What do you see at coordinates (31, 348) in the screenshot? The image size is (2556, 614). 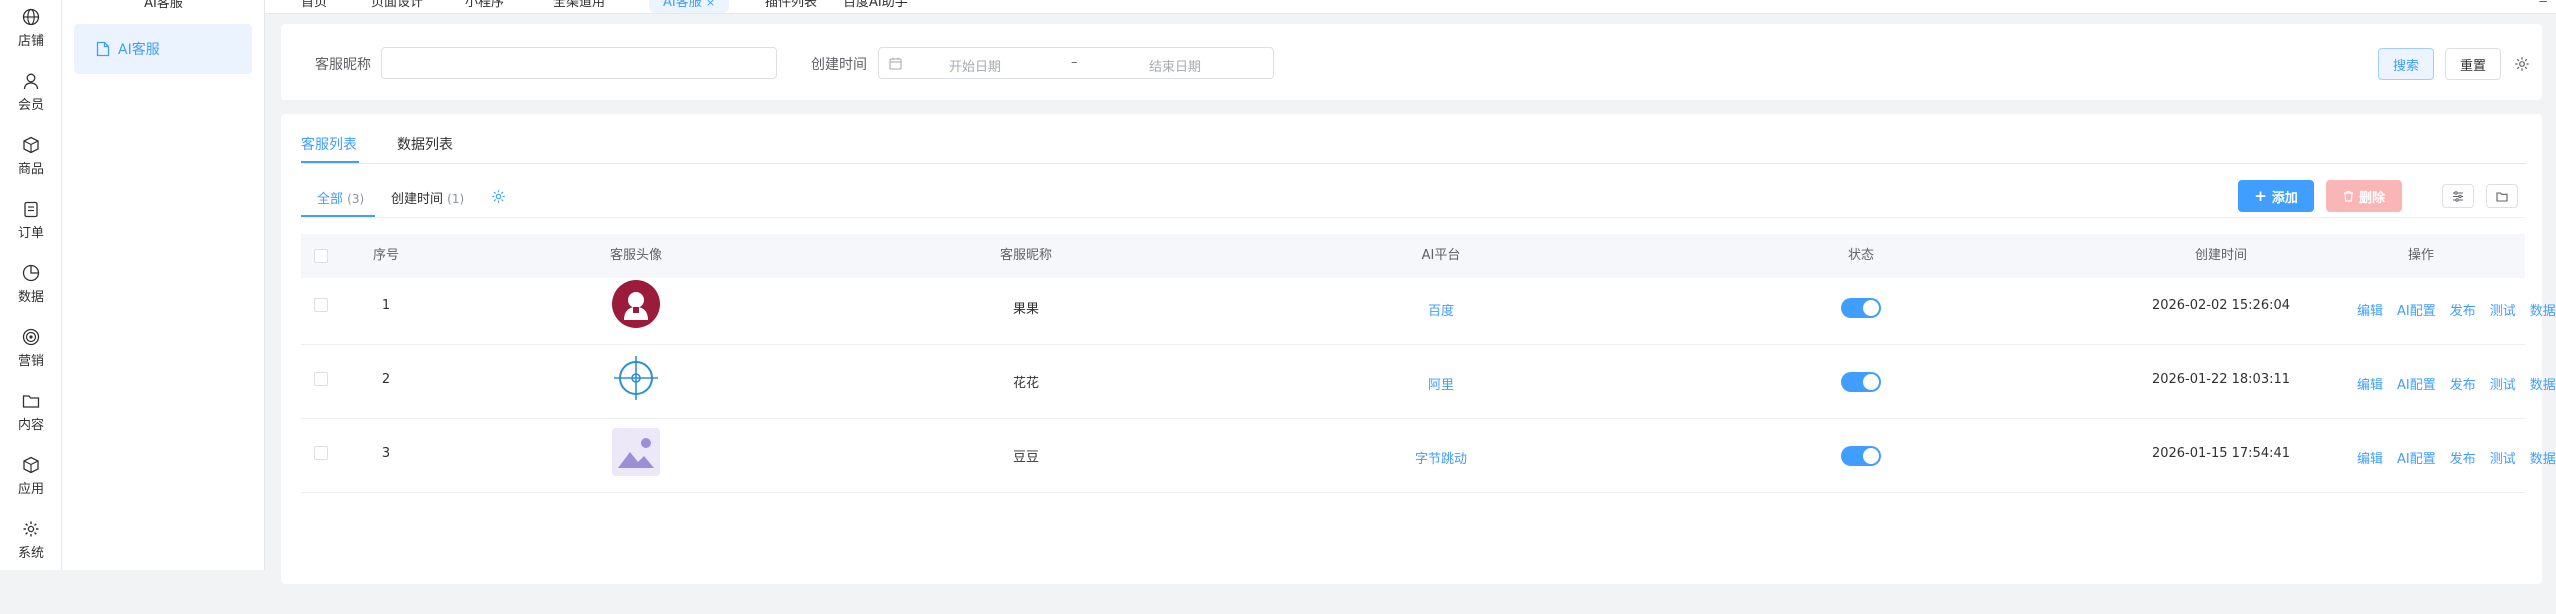 I see `rail-item-marketing: 营销` at bounding box center [31, 348].